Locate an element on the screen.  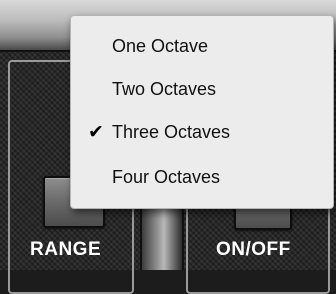
menu-item-label: One Octave is located at coordinates (160, 46).